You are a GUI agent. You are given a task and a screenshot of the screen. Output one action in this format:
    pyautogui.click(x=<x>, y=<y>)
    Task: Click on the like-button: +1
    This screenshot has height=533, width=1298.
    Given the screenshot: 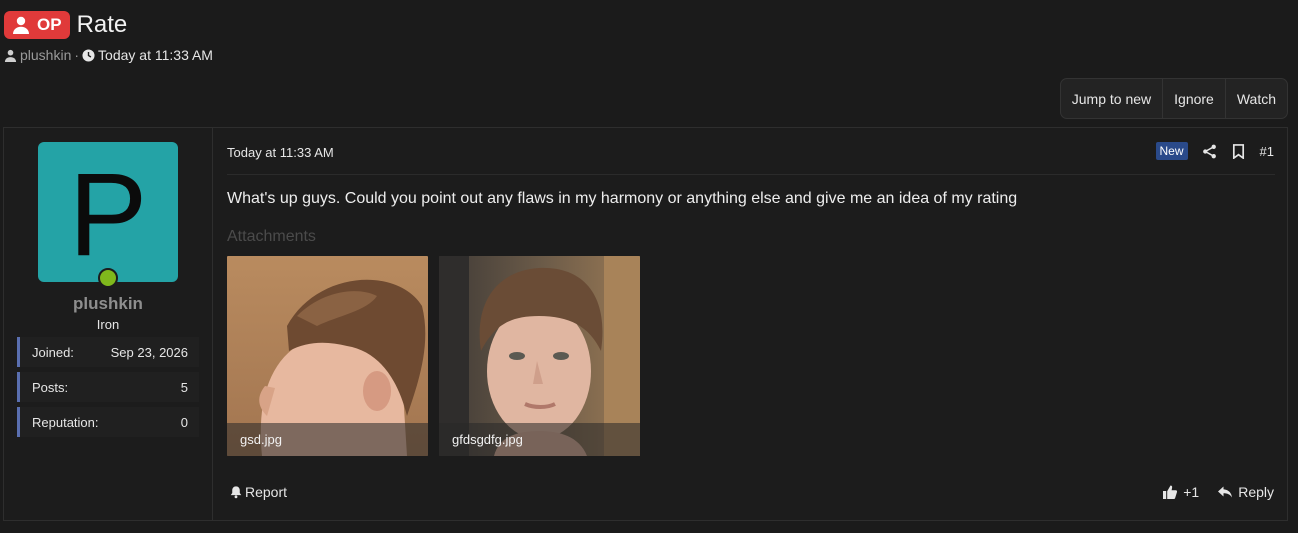 What is the action you would take?
    pyautogui.click(x=1180, y=492)
    